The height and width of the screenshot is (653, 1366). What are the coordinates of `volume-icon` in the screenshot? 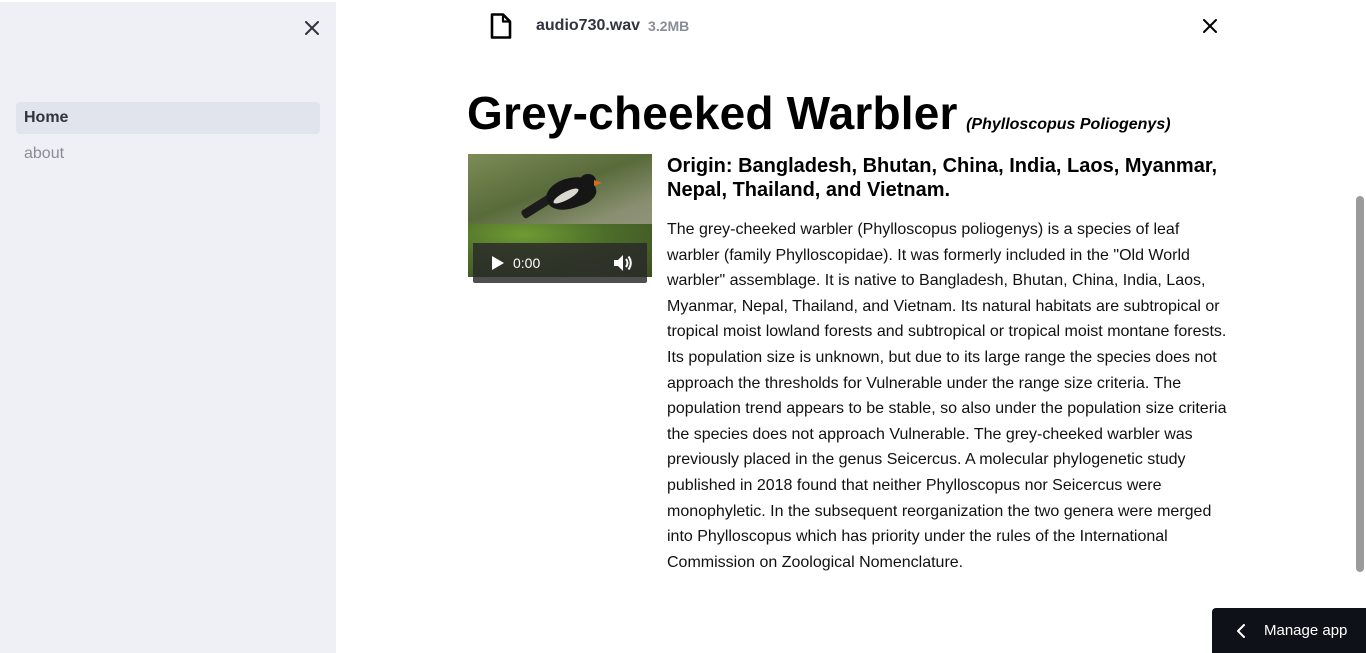 It's located at (623, 263).